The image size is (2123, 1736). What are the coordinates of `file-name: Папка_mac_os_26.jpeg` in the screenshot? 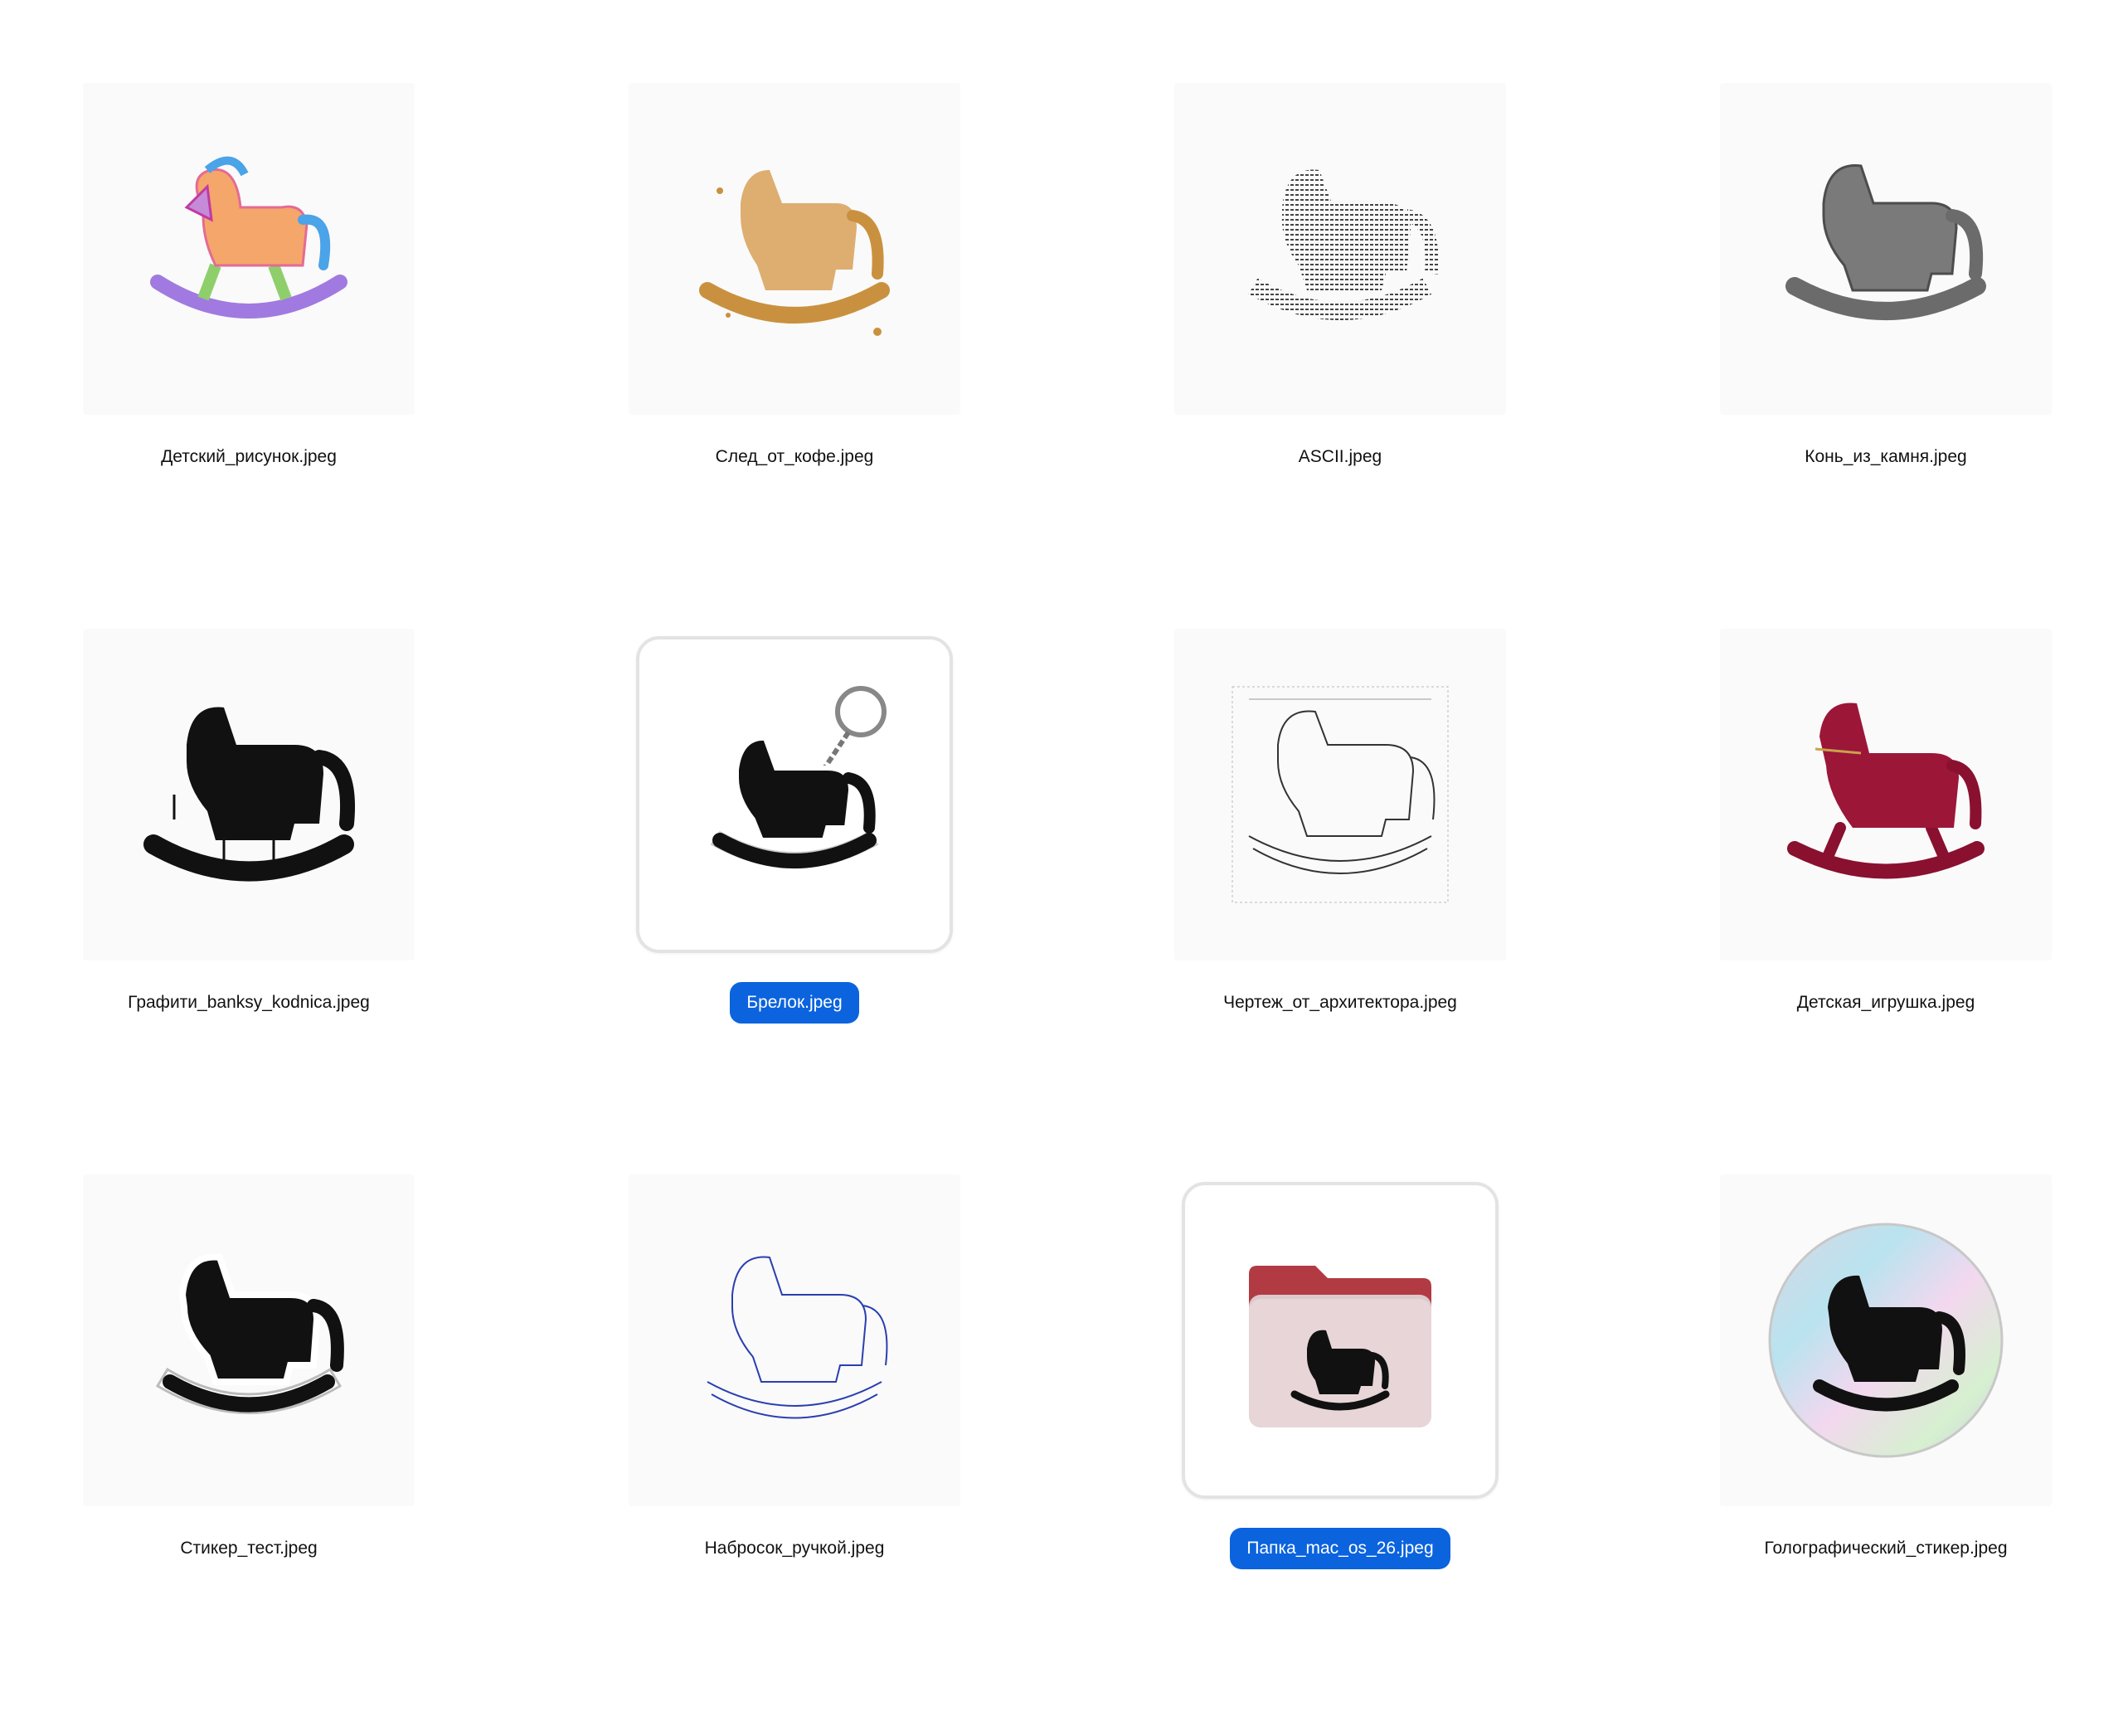 It's located at (1340, 1548).